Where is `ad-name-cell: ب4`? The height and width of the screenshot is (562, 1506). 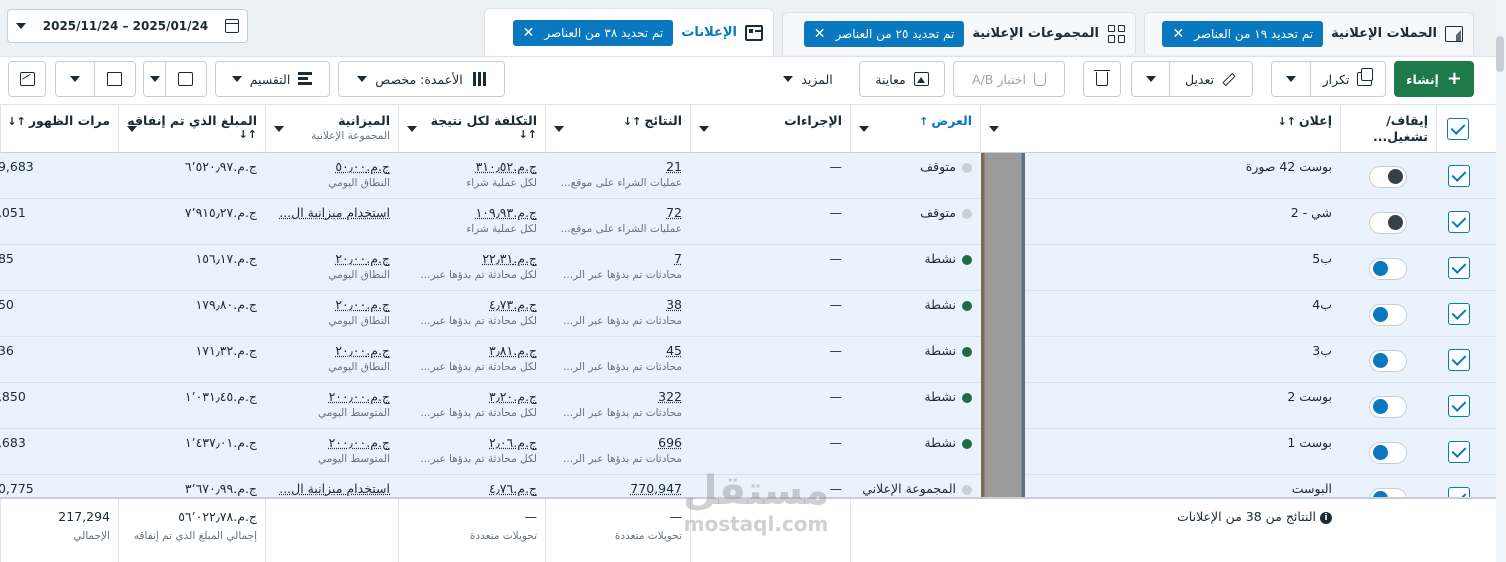 ad-name-cell: ب4 is located at coordinates (1185, 314).